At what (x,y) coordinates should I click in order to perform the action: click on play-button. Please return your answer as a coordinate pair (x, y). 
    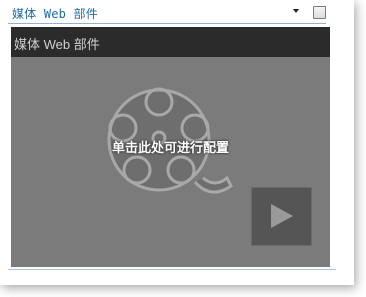
    Looking at the image, I should click on (281, 216).